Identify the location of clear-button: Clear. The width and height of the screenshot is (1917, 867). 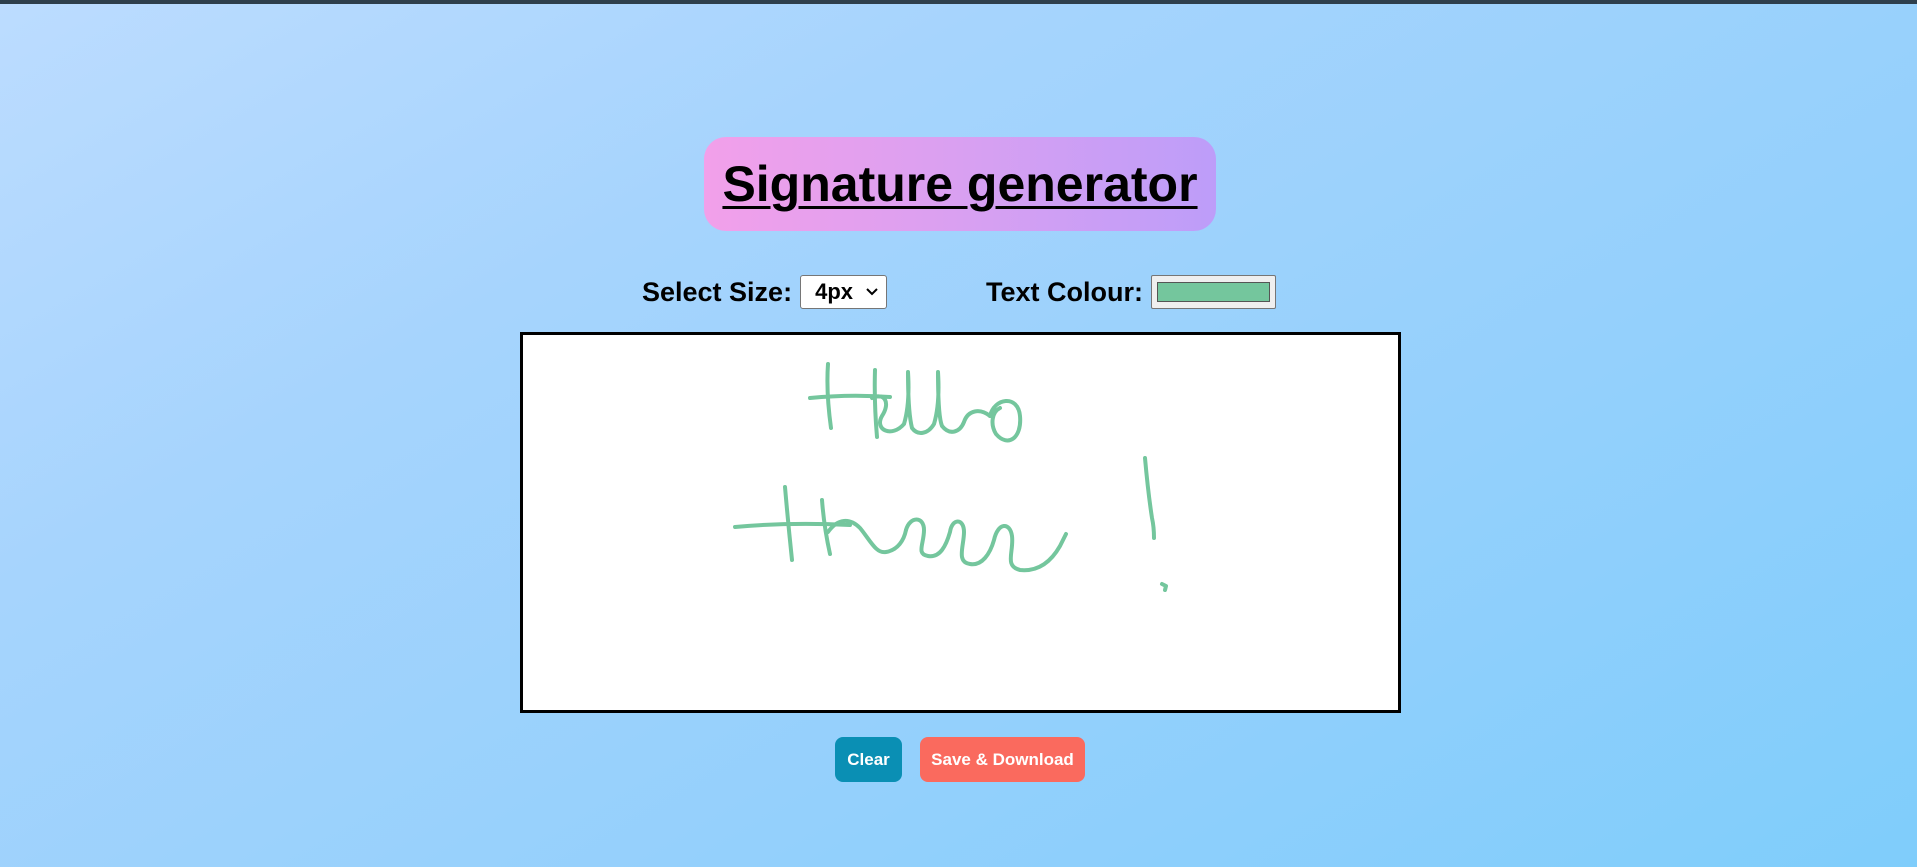
(868, 759).